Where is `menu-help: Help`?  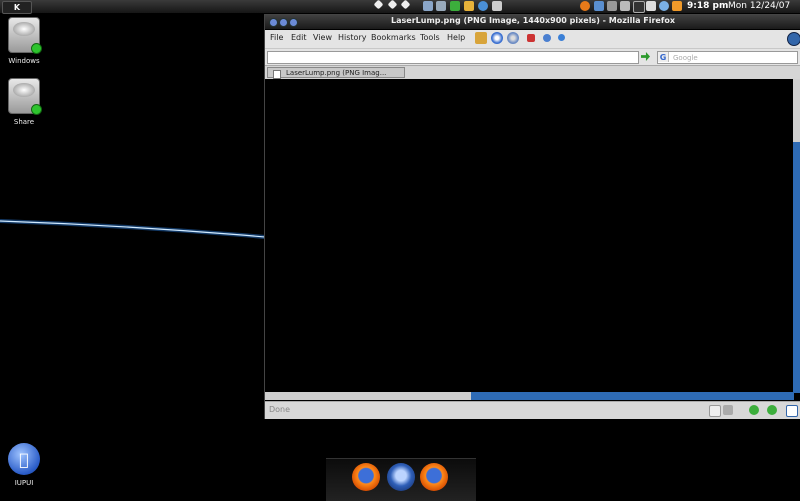
menu-help: Help is located at coordinates (456, 37).